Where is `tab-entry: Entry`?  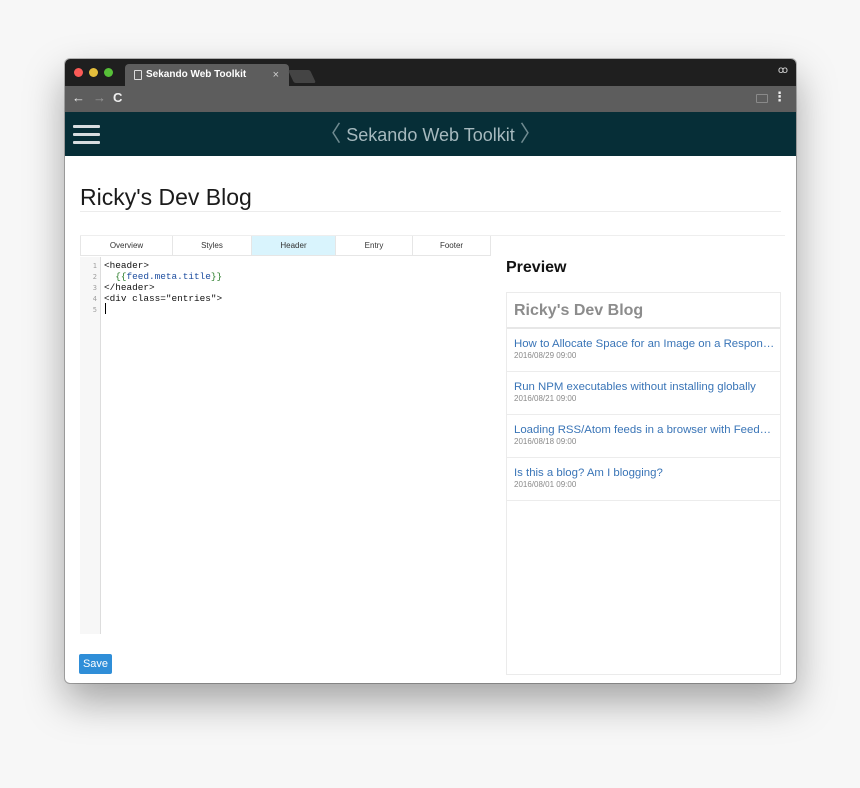
tab-entry: Entry is located at coordinates (374, 245).